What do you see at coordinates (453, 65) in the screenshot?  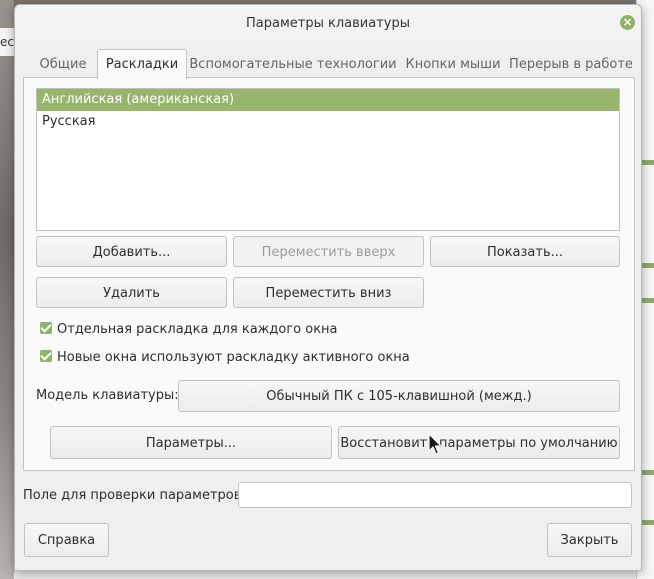 I see `tab-mouse-keys: Кнопки мыши` at bounding box center [453, 65].